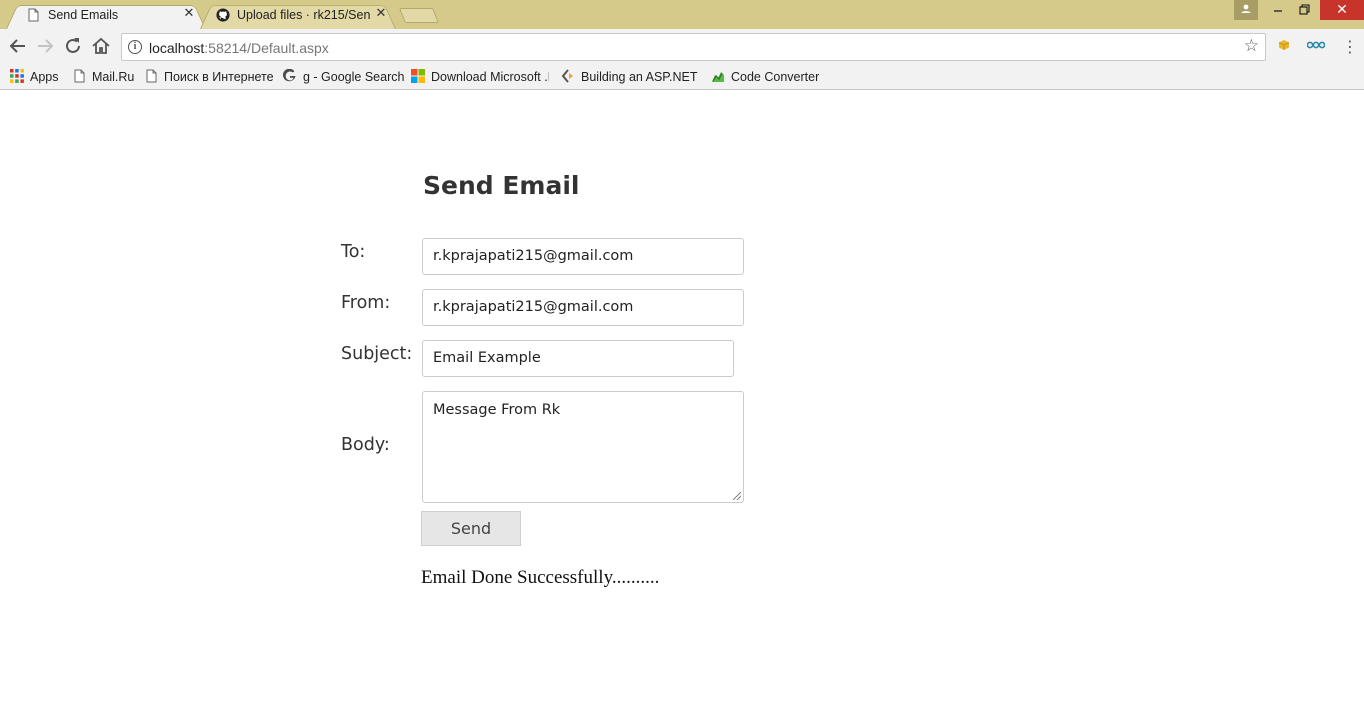  I want to click on new-tab-button, so click(419, 15).